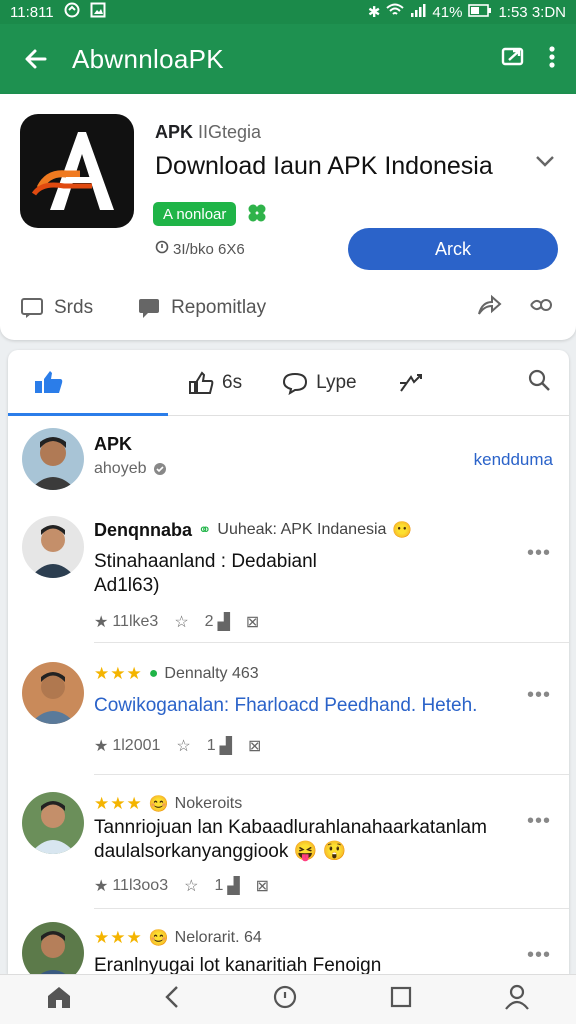 The image size is (576, 1024). Describe the element at coordinates (127, 585) in the screenshot. I see `post-body-2: Ad1l63)` at that location.